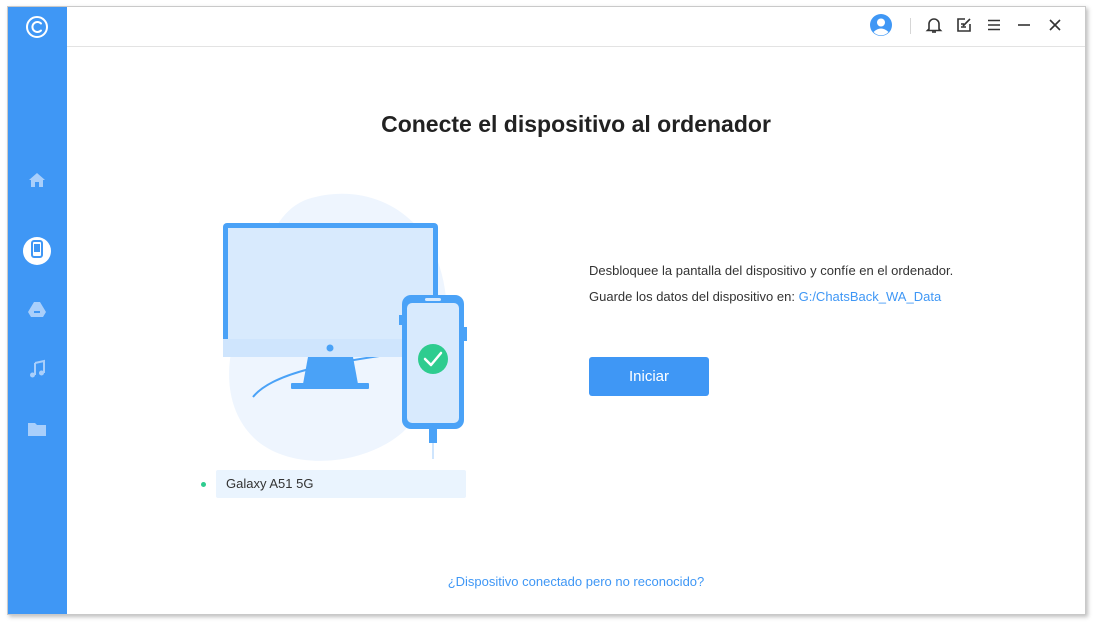 Image resolution: width=1097 pixels, height=627 pixels. Describe the element at coordinates (341, 484) in the screenshot. I see `device-card: Galaxy A51 5G` at that location.